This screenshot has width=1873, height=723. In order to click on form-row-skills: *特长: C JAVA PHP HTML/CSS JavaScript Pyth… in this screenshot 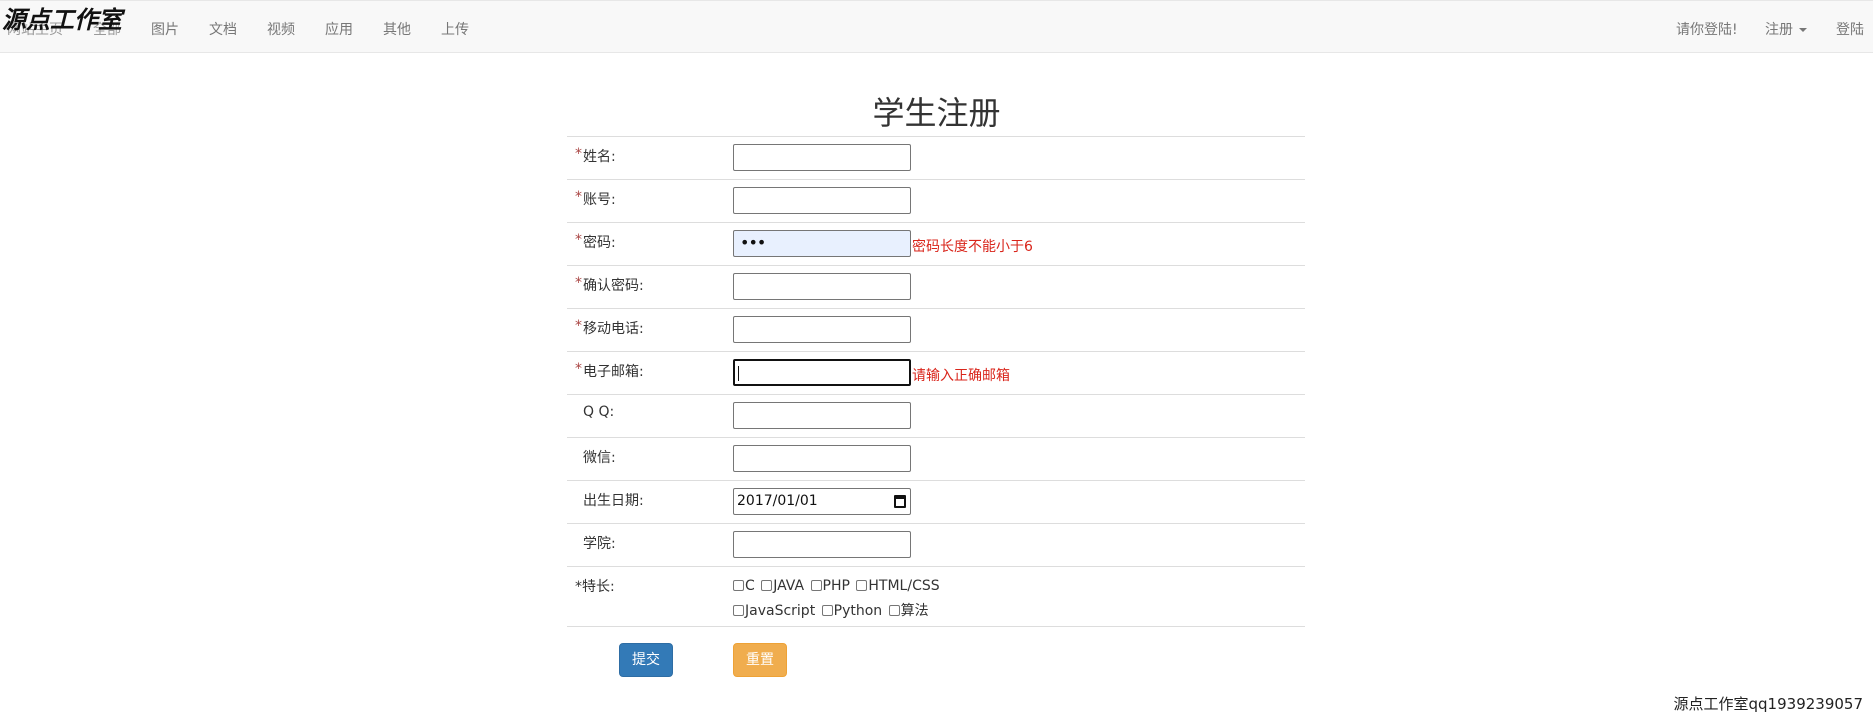, I will do `click(936, 596)`.